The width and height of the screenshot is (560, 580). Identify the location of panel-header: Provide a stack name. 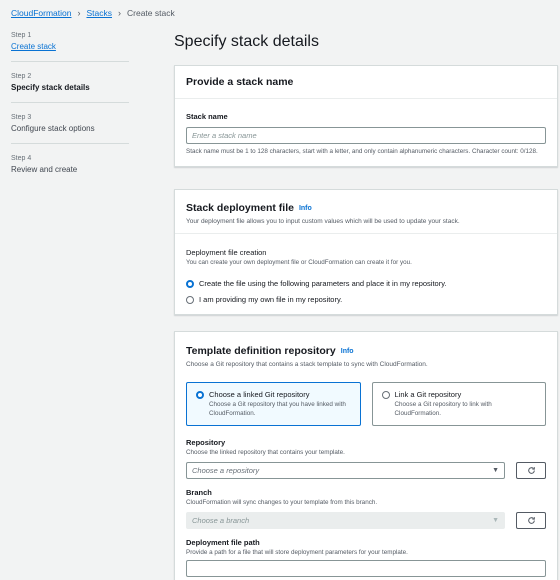
(366, 82).